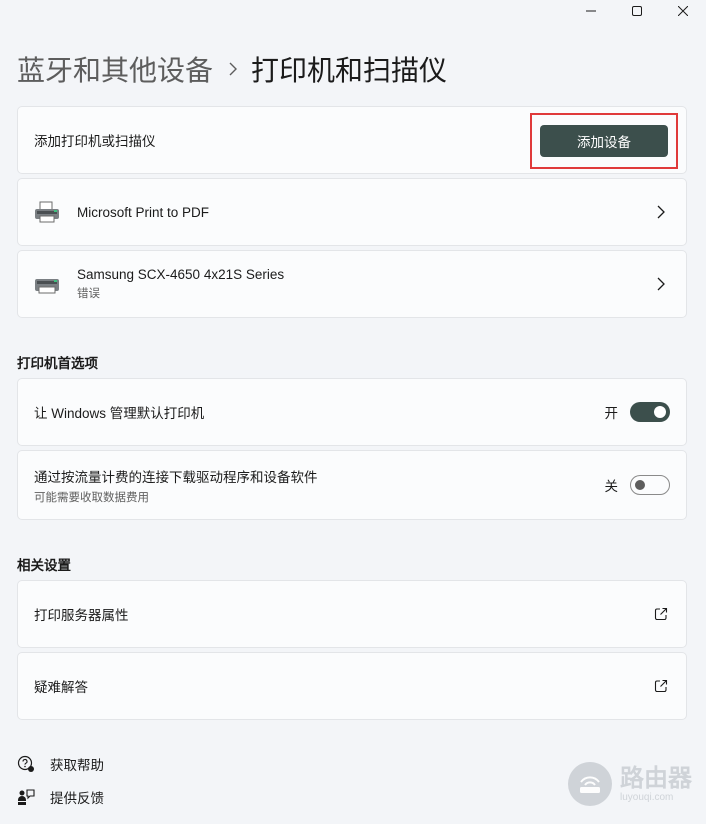 The image size is (706, 824). I want to click on highlight-box: 添加设备, so click(604, 141).